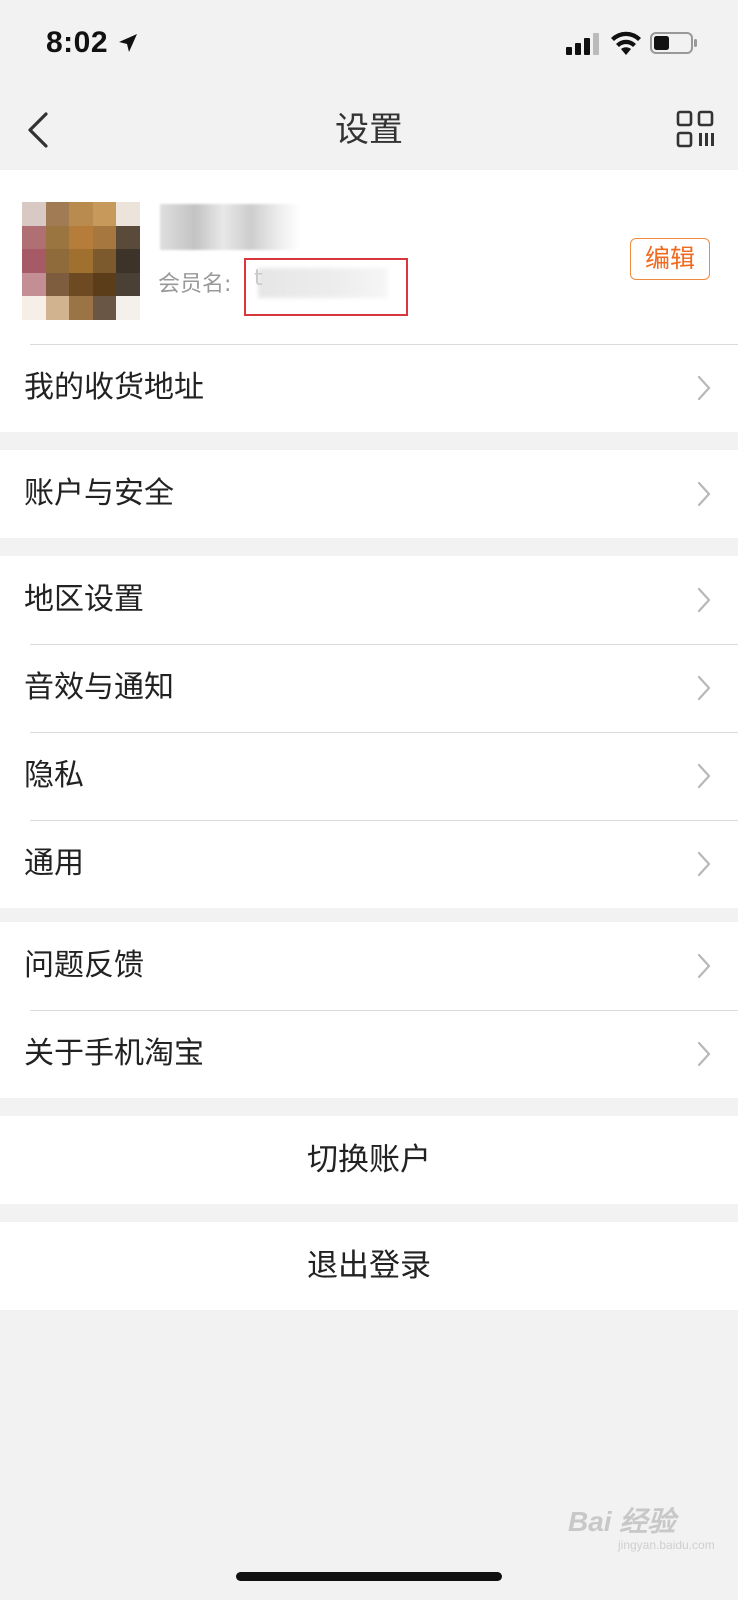 The height and width of the screenshot is (1600, 738). I want to click on list-item-label: 问题反馈, so click(84, 965).